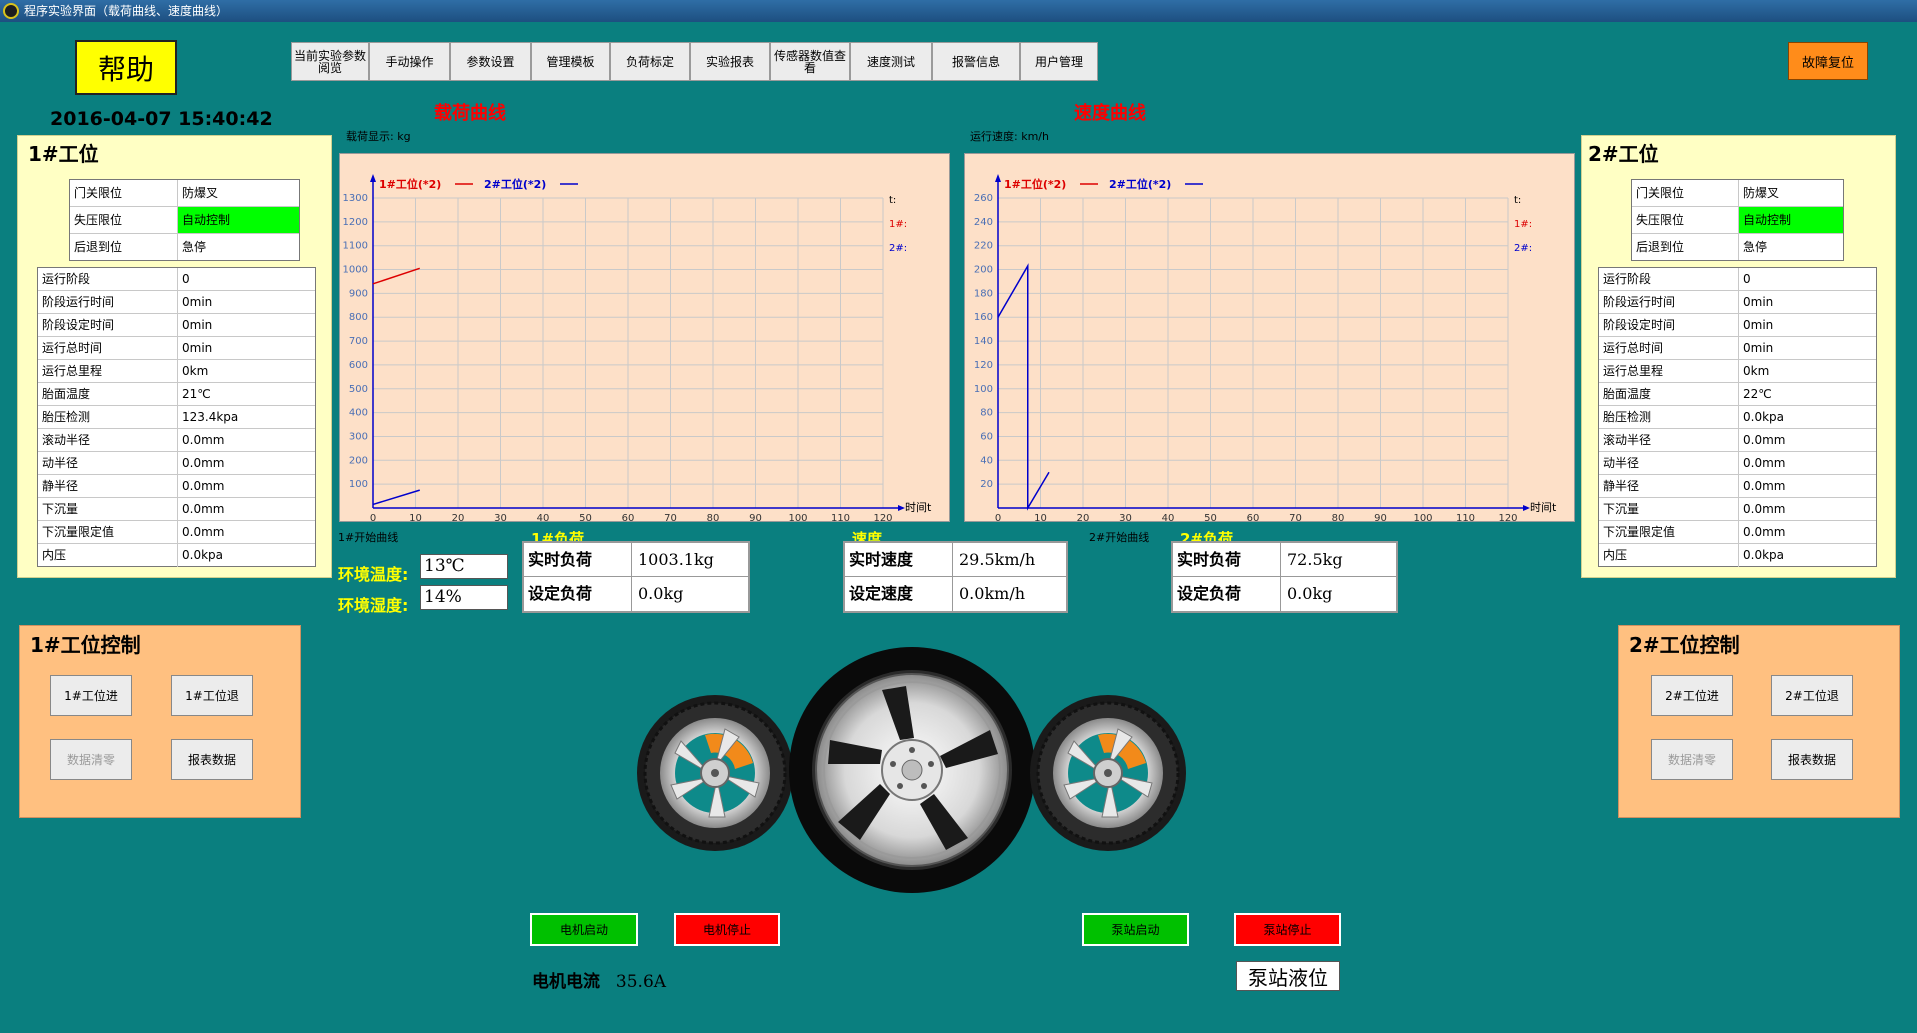  What do you see at coordinates (176, 417) in the screenshot?
I see `station1-param-row: 胎压检测 123.4kpa` at bounding box center [176, 417].